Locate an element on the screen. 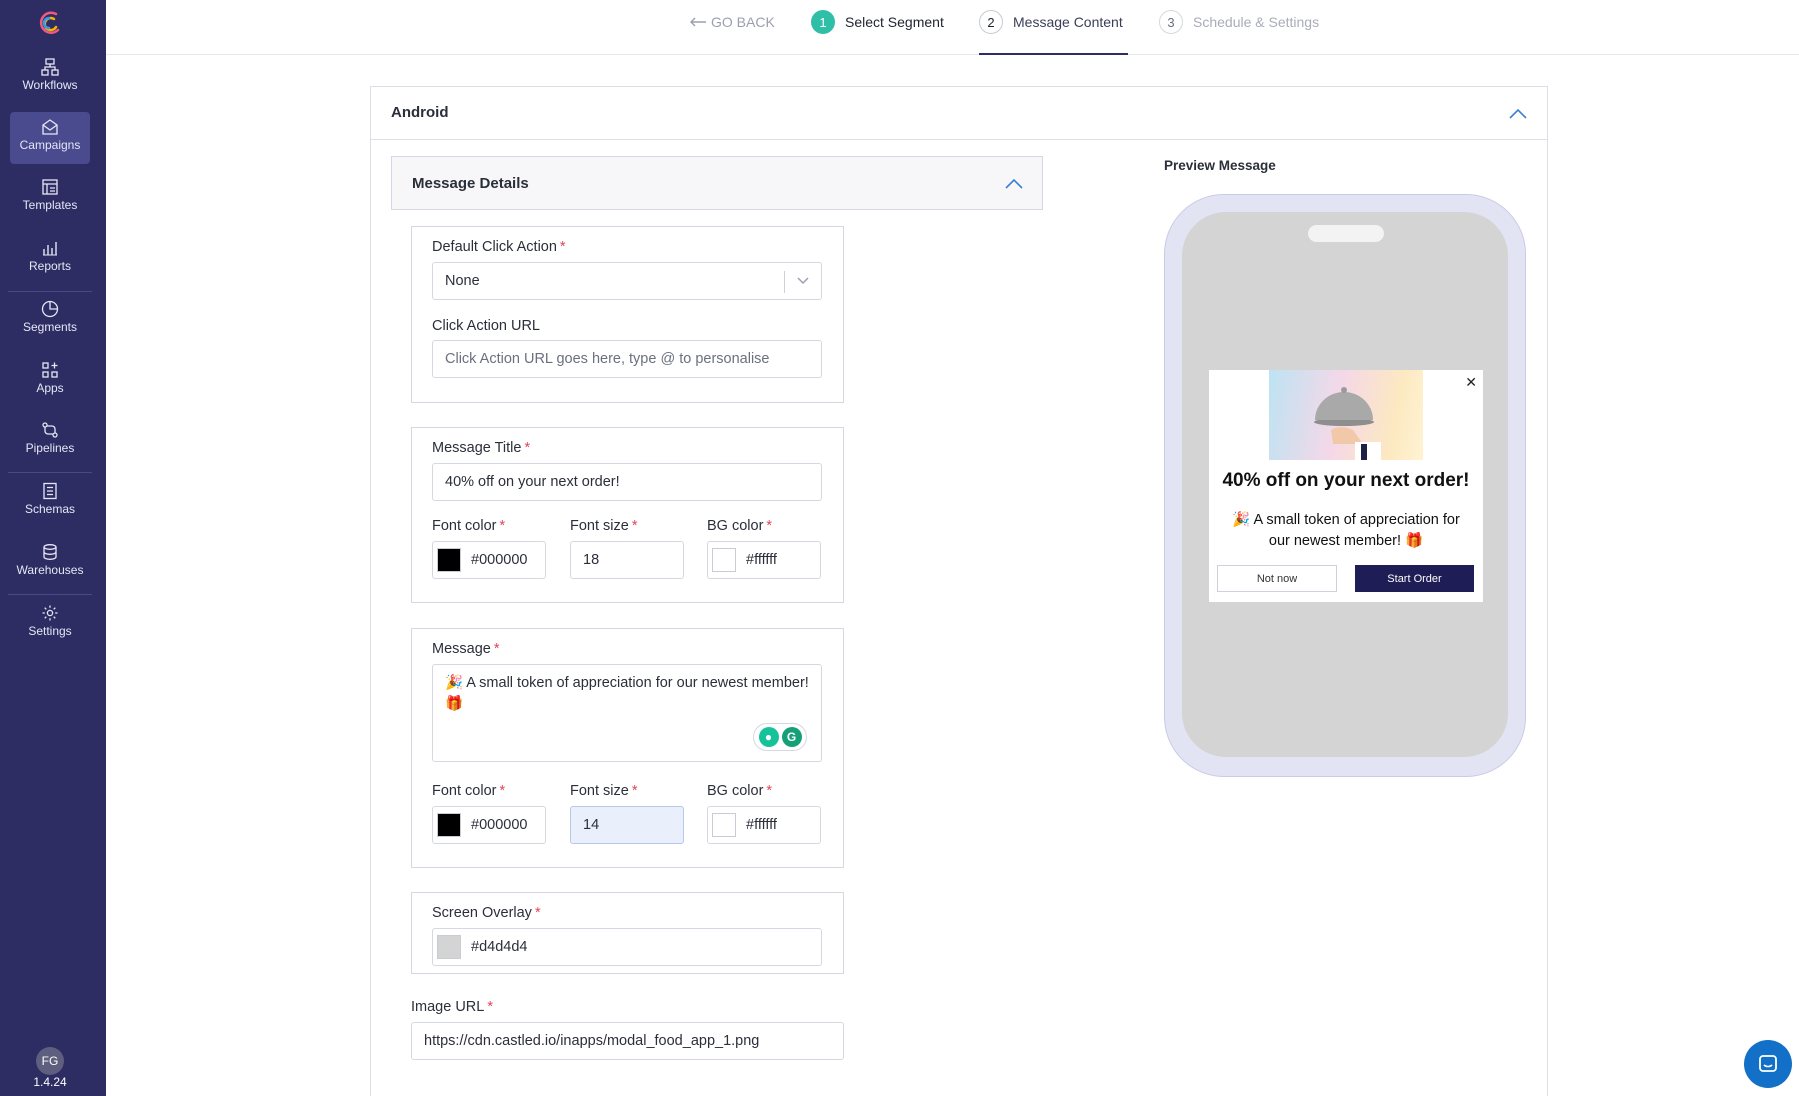  sidebar-item-campaigns: Campaigns is located at coordinates (50, 138).